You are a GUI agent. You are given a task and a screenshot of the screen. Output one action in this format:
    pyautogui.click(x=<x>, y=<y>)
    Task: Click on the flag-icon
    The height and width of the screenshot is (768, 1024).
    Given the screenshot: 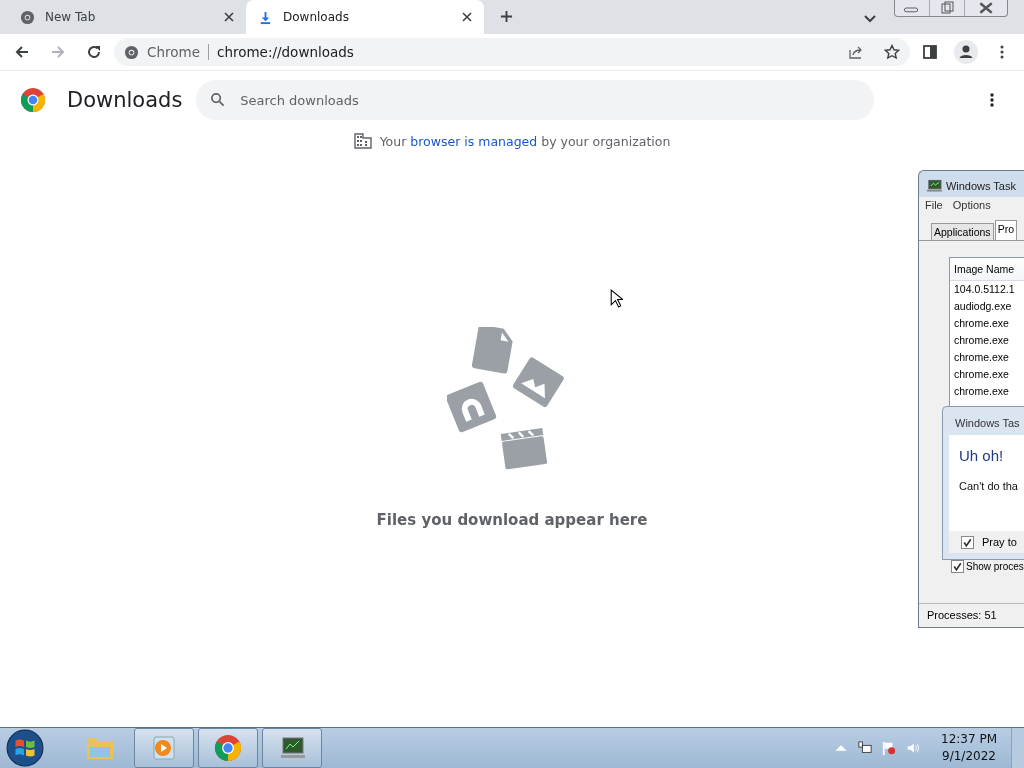 What is the action you would take?
    pyautogui.click(x=889, y=748)
    